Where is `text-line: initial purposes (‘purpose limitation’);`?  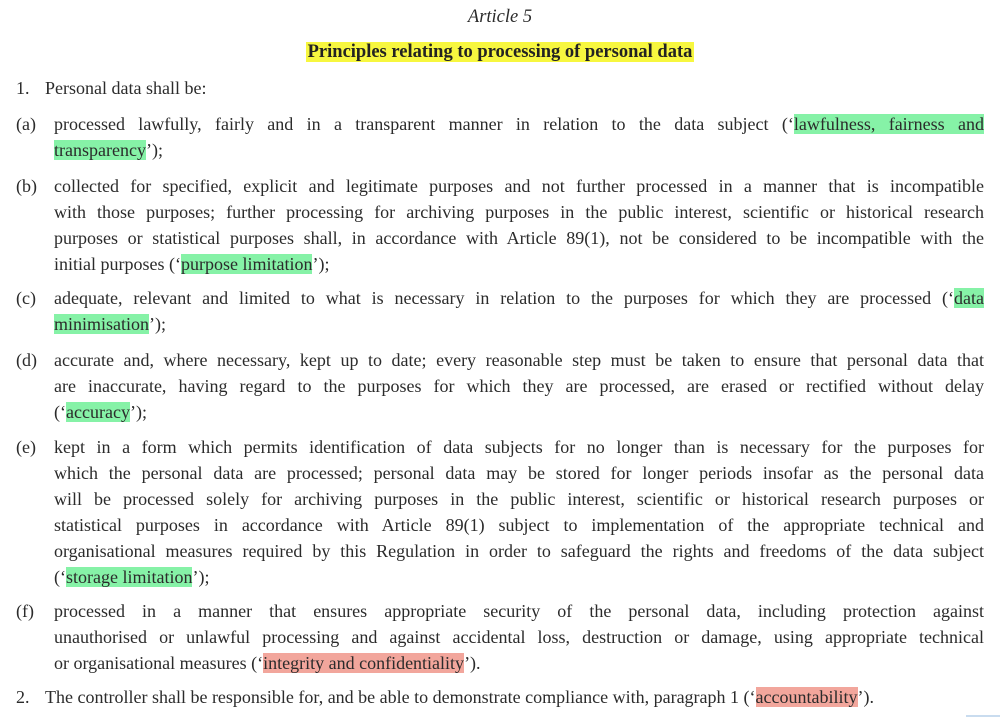 text-line: initial purposes (‘purpose limitation’); is located at coordinates (519, 264).